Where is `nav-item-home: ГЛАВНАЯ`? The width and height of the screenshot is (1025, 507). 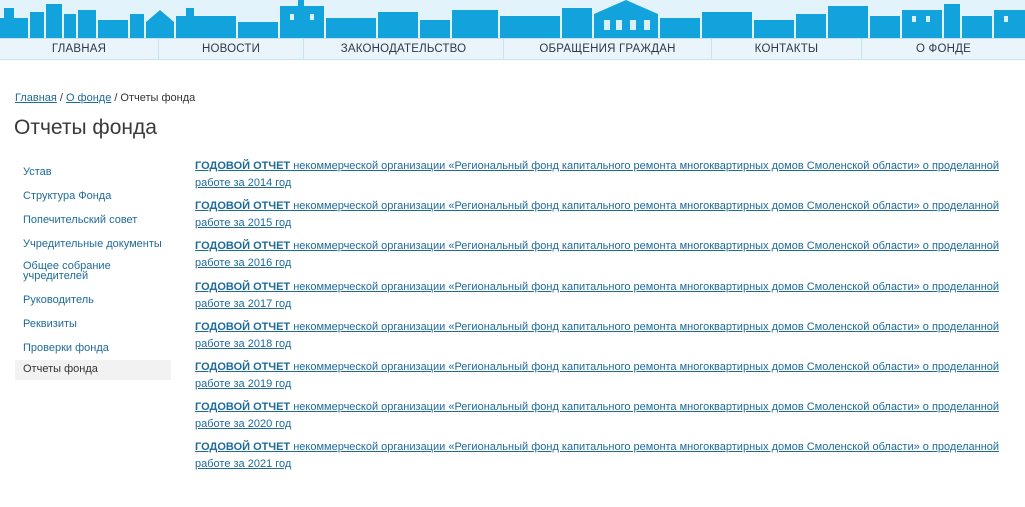 nav-item-home: ГЛАВНАЯ is located at coordinates (79, 49).